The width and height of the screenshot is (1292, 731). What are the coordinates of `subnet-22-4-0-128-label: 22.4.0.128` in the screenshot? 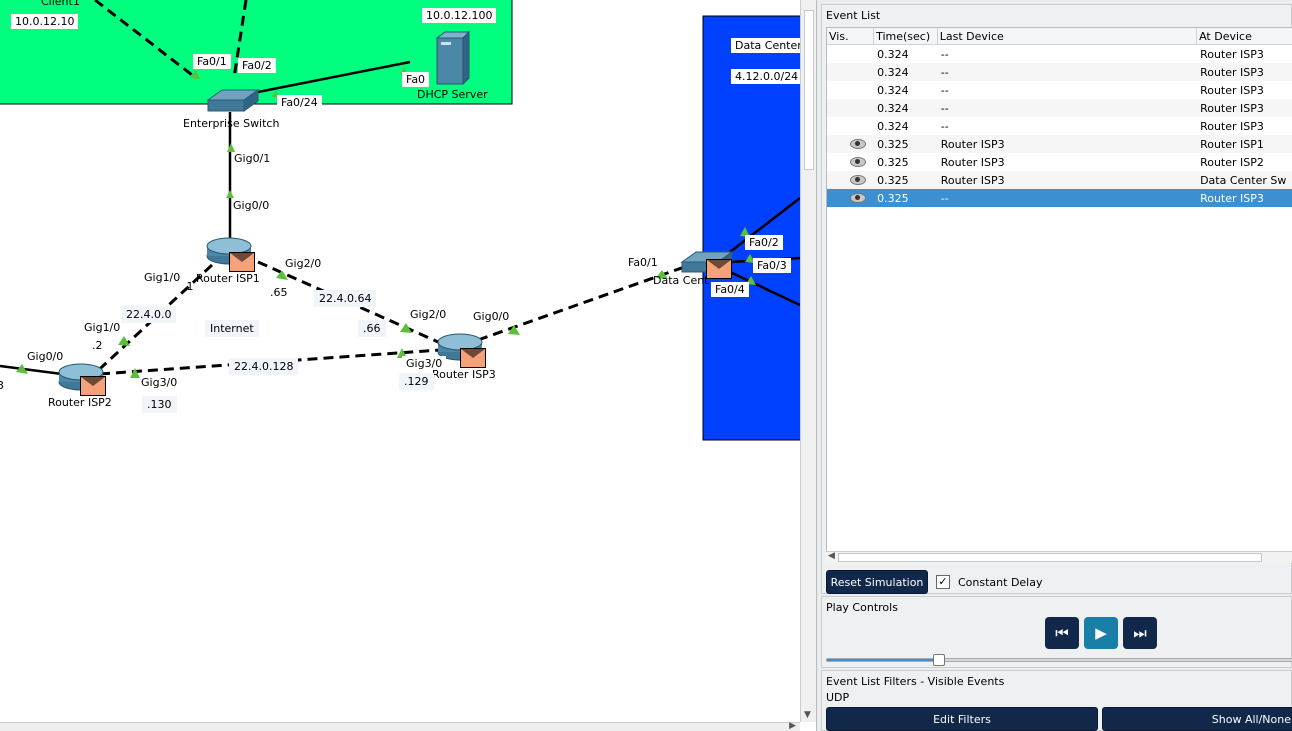 It's located at (264, 366).